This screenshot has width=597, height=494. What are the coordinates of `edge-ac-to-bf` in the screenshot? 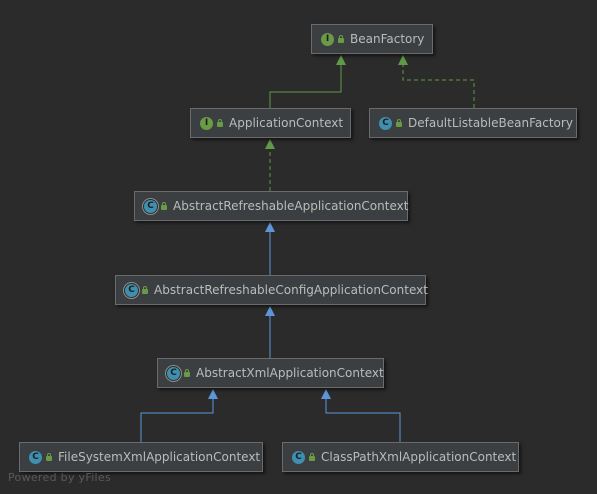 It's located at (307, 81).